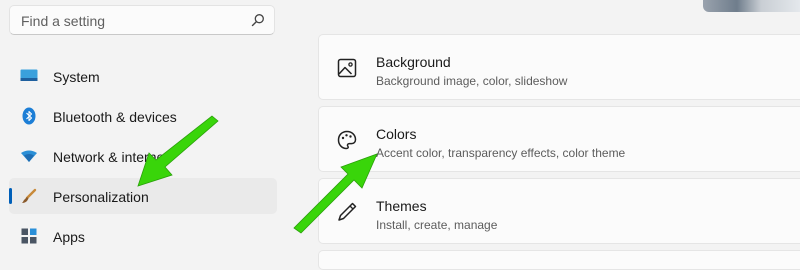 This screenshot has height=270, width=800. What do you see at coordinates (396, 134) in the screenshot?
I see `card-title: Colors` at bounding box center [396, 134].